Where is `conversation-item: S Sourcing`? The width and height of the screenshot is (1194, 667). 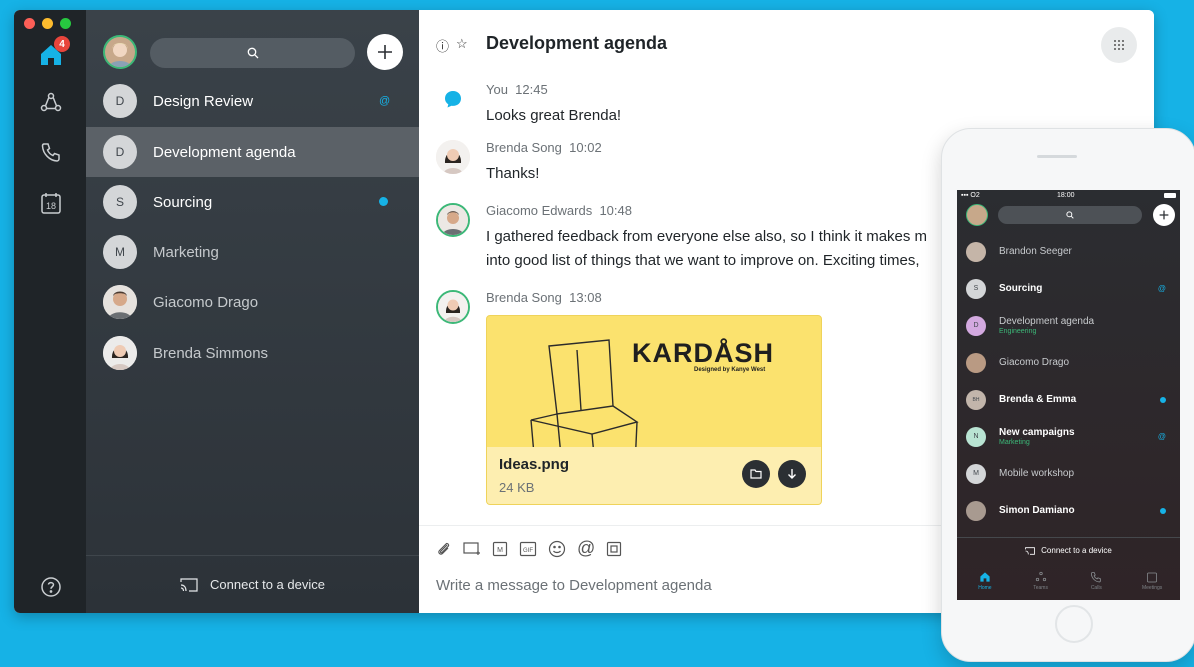 conversation-item: S Sourcing is located at coordinates (252, 202).